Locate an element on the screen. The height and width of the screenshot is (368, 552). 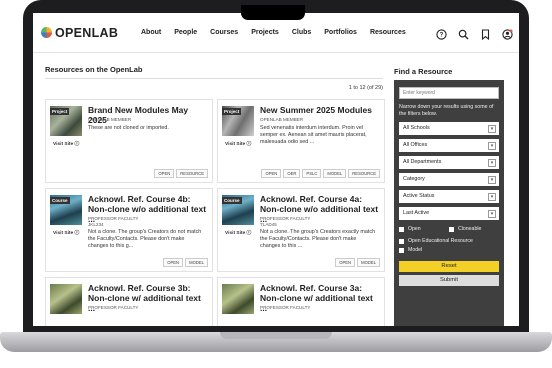
offices-select: All Offices ▾ is located at coordinates (449, 145).